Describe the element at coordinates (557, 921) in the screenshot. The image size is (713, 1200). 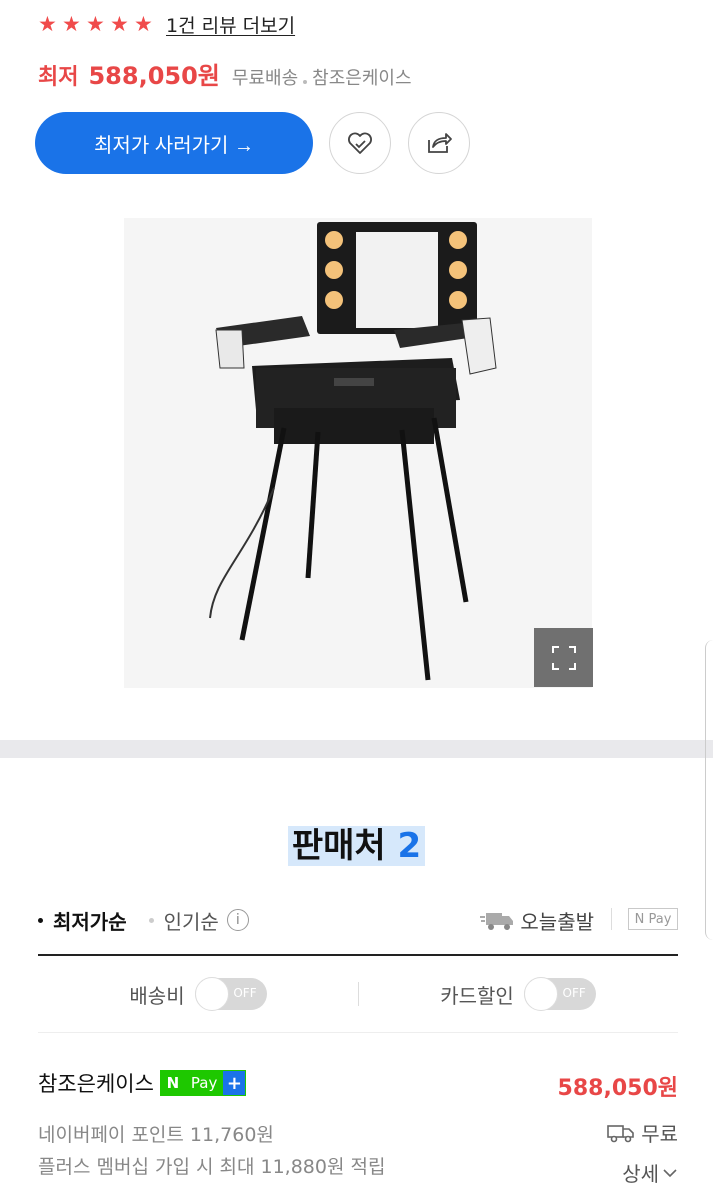
I see `today-ship-label: 오늘출발` at that location.